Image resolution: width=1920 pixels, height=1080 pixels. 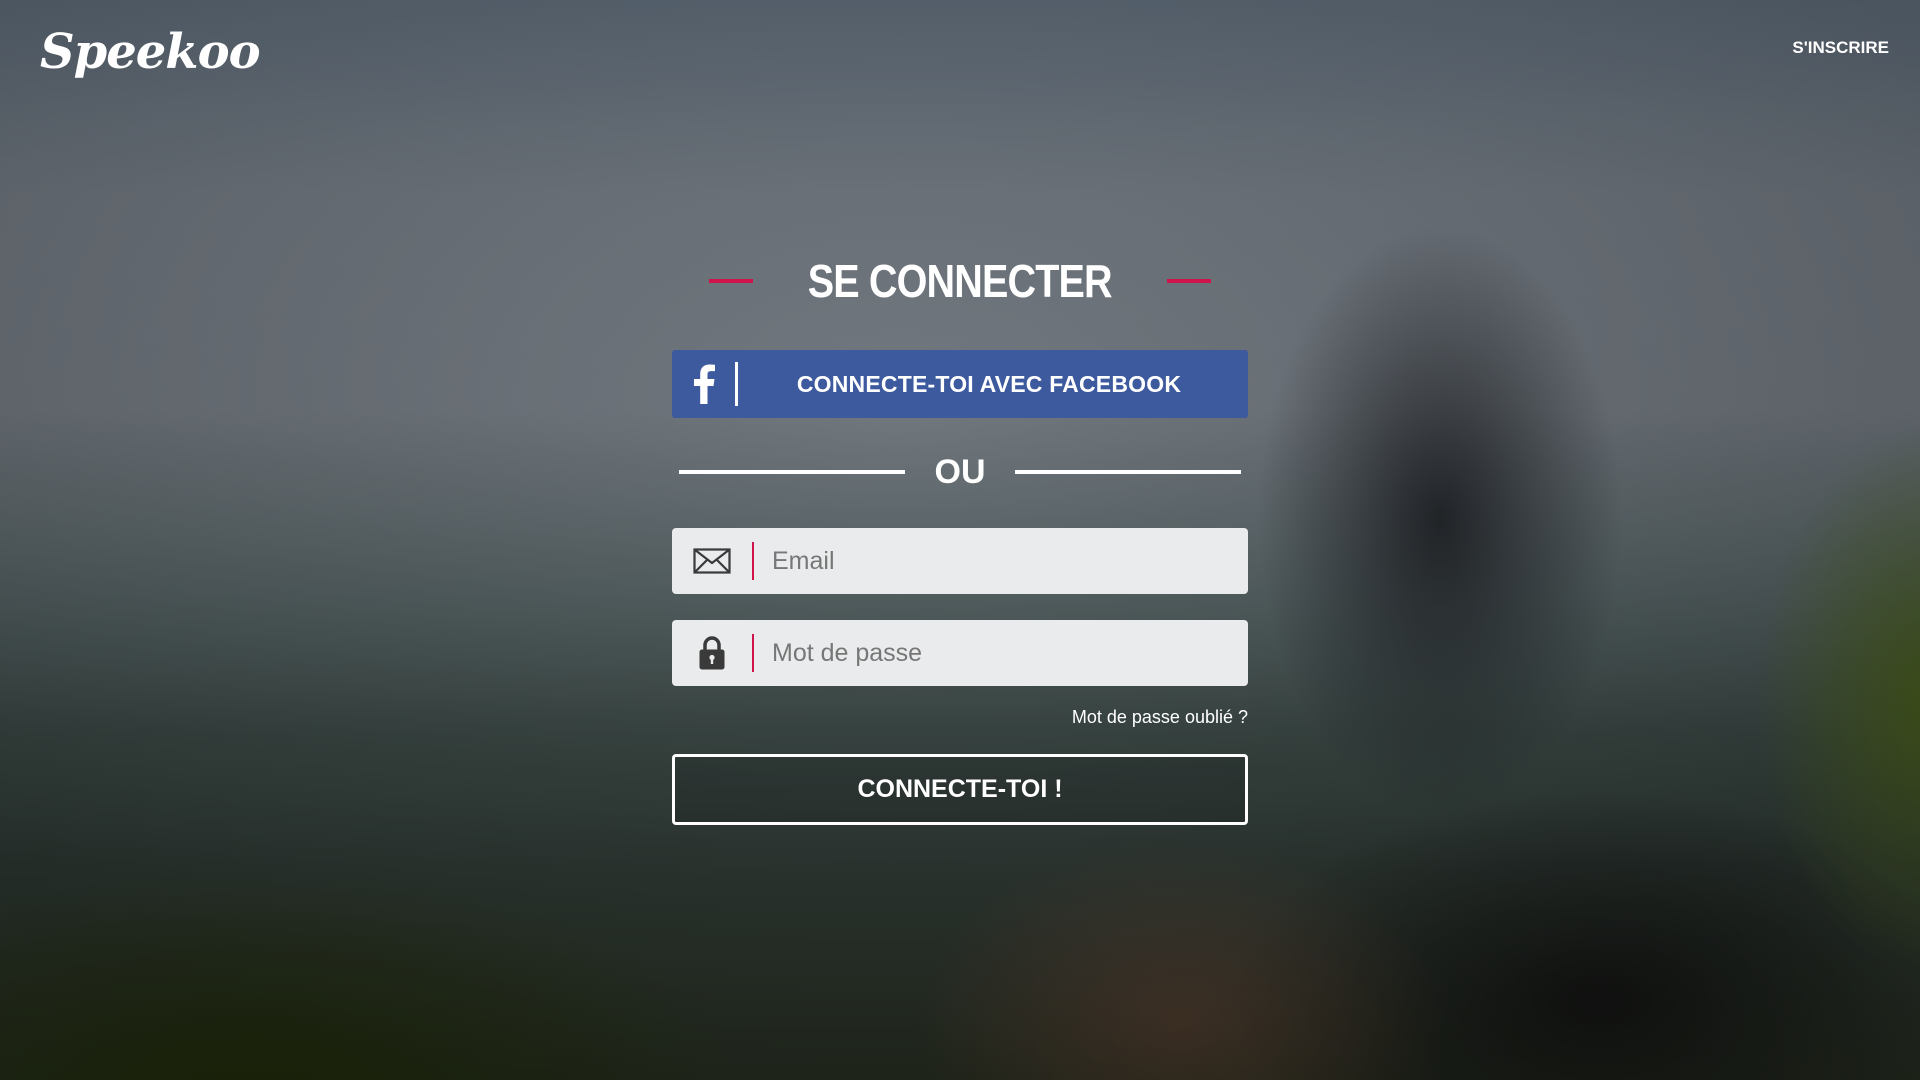 I want to click on envelope-icon, so click(x=712, y=561).